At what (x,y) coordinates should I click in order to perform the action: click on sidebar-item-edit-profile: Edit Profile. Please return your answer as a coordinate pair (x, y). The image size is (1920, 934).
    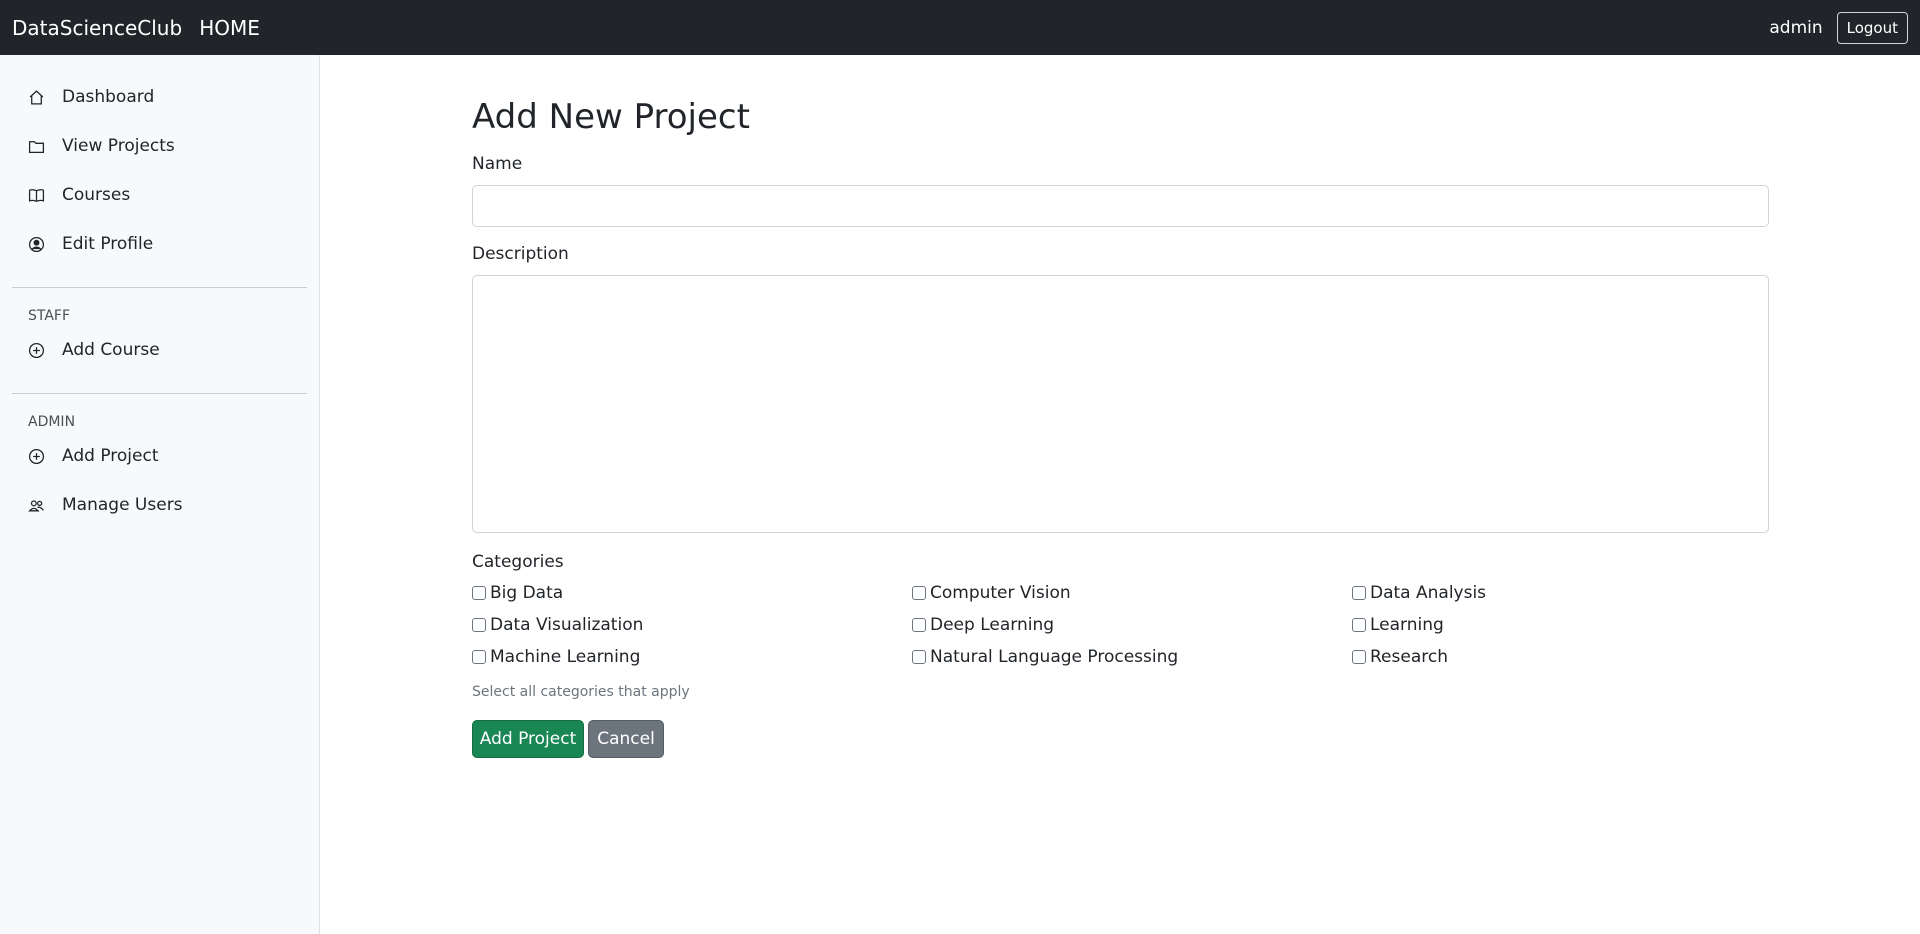
    Looking at the image, I should click on (90, 244).